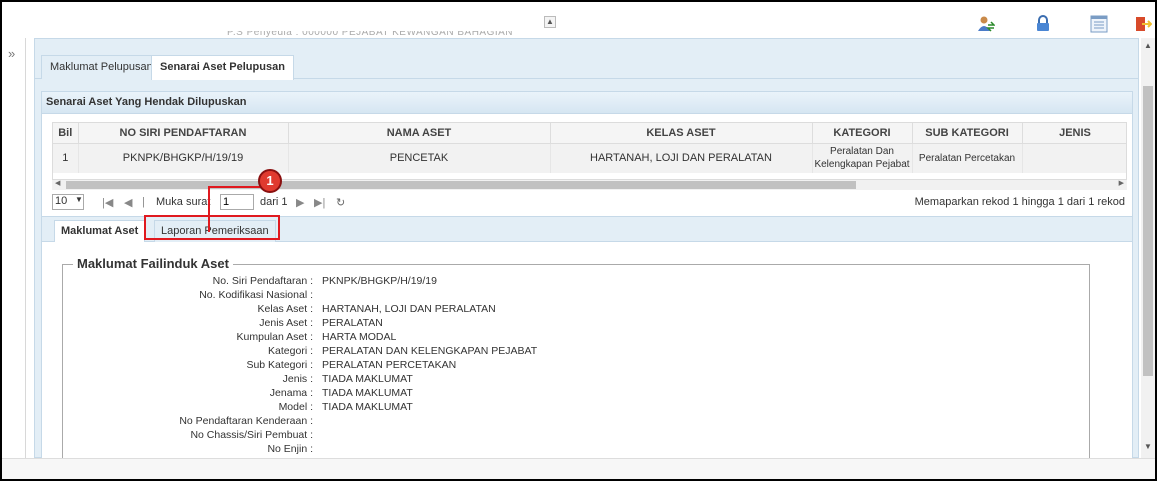 The width and height of the screenshot is (1157, 481). I want to click on prev-page-icon: ◀, so click(128, 202).